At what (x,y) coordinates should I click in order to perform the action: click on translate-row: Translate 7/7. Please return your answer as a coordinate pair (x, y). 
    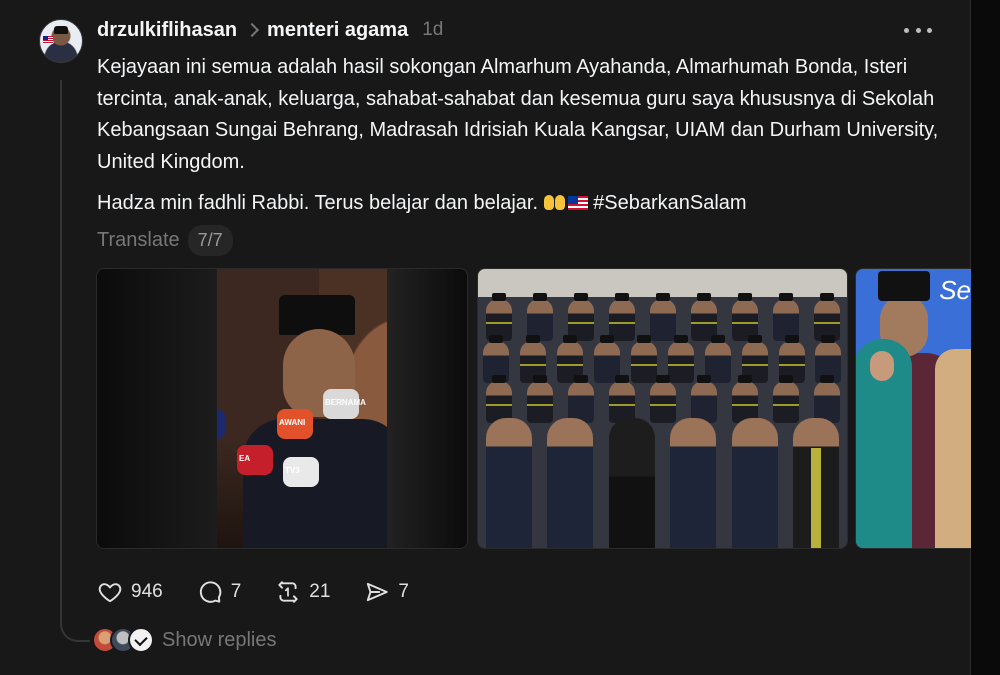
    Looking at the image, I should click on (165, 240).